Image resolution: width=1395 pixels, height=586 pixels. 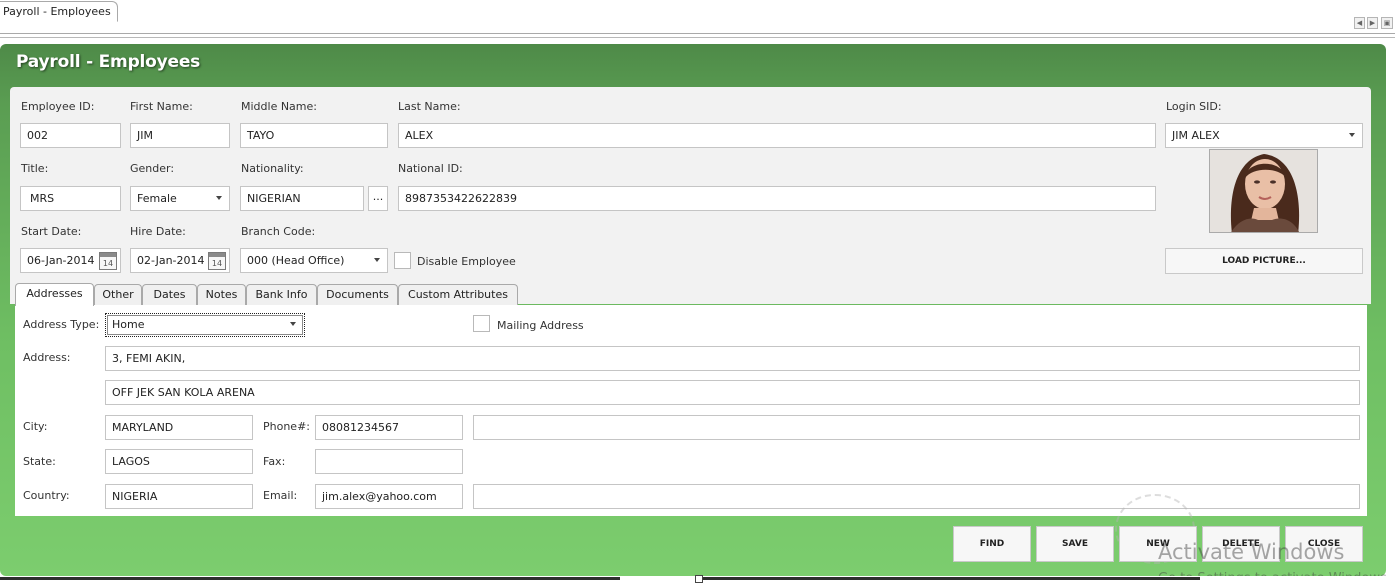 I want to click on employee-id-field: 002, so click(x=70, y=135).